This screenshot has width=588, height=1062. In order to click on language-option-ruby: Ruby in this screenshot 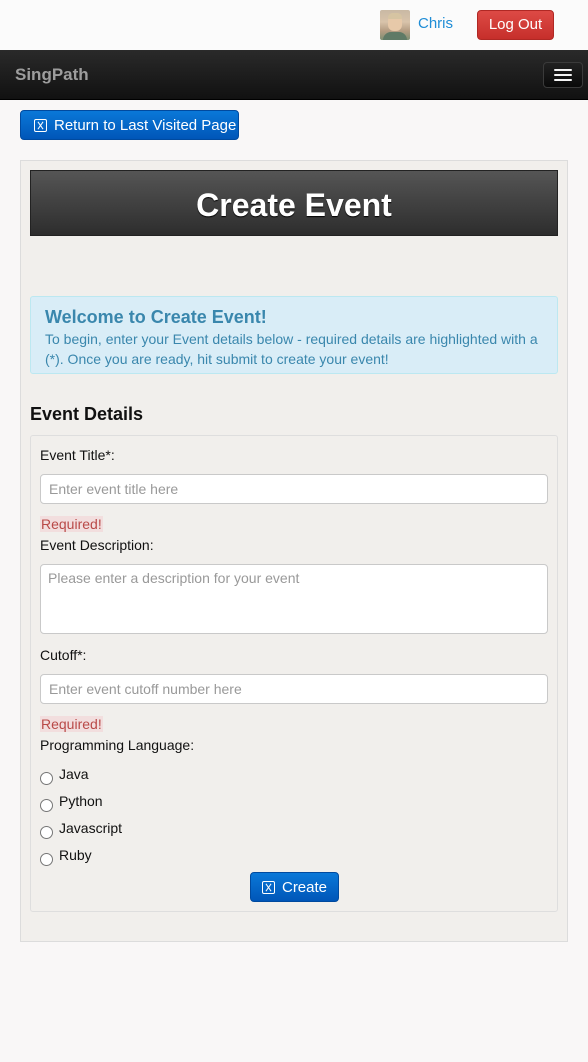, I will do `click(66, 856)`.